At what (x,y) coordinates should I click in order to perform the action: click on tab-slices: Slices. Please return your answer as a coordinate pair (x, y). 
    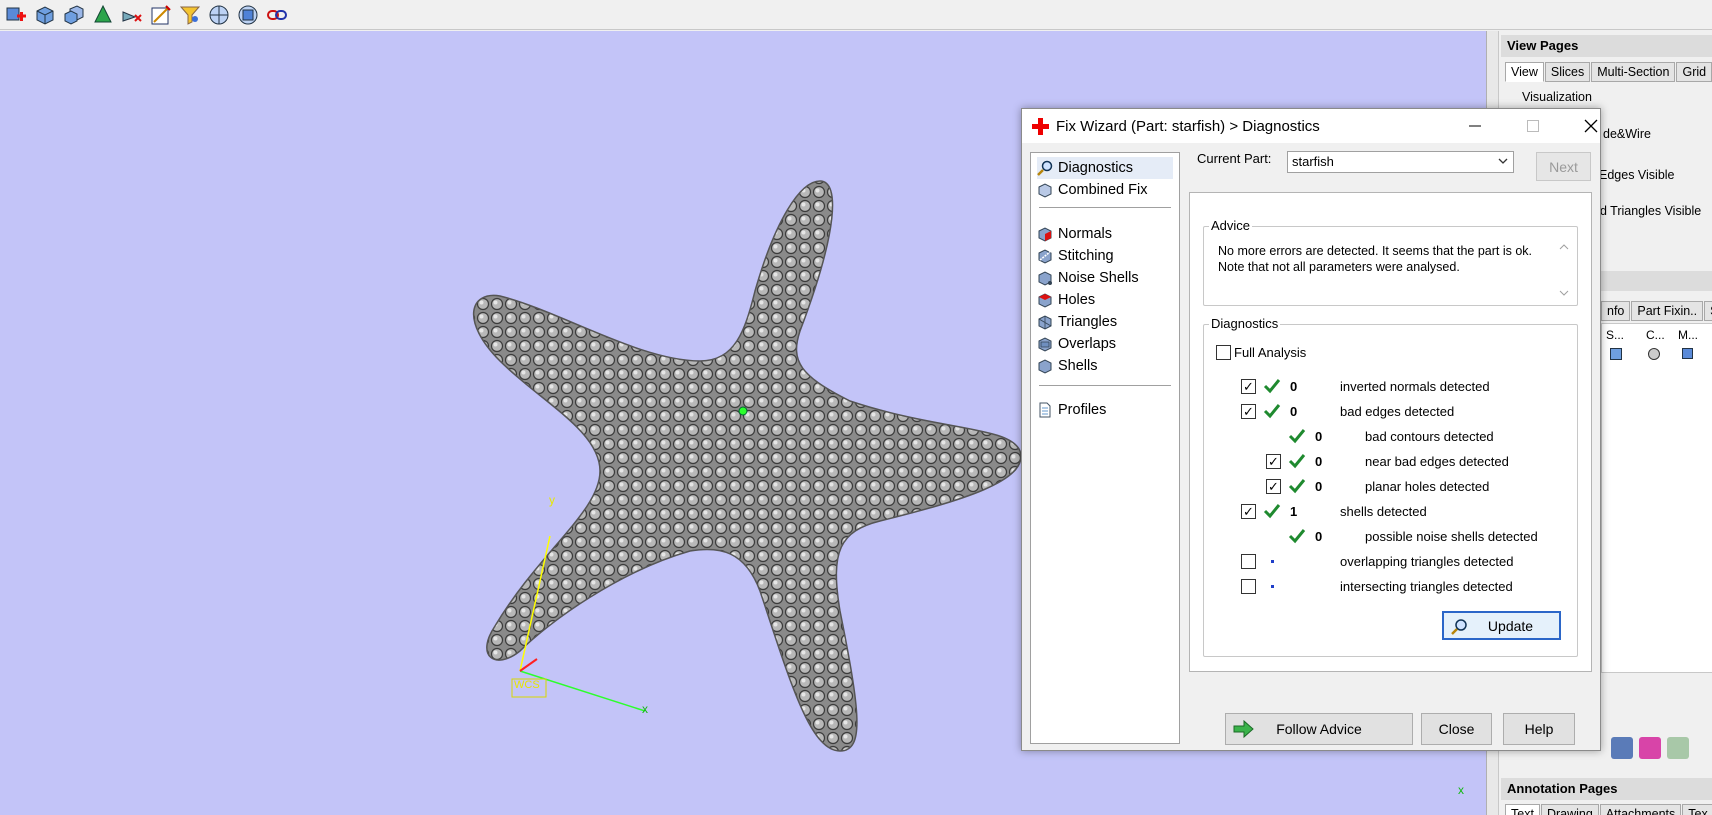
    Looking at the image, I should click on (1567, 72).